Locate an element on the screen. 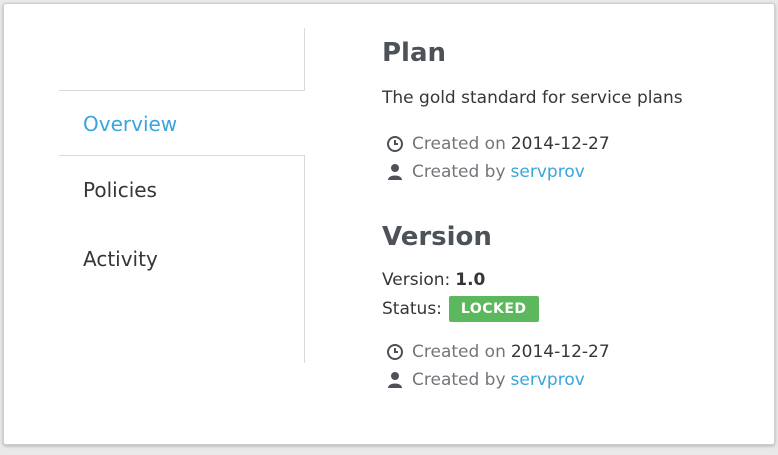 The image size is (778, 455). tab-policies: Policies is located at coordinates (181, 190).